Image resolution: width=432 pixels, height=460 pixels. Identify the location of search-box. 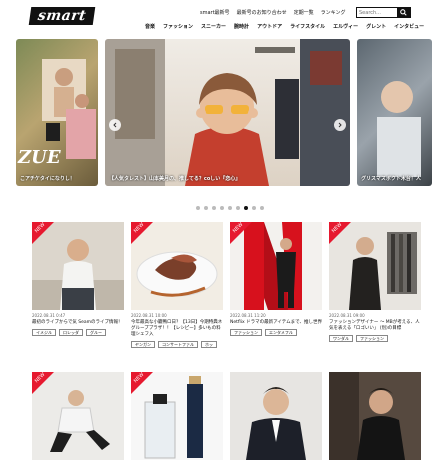
(383, 12).